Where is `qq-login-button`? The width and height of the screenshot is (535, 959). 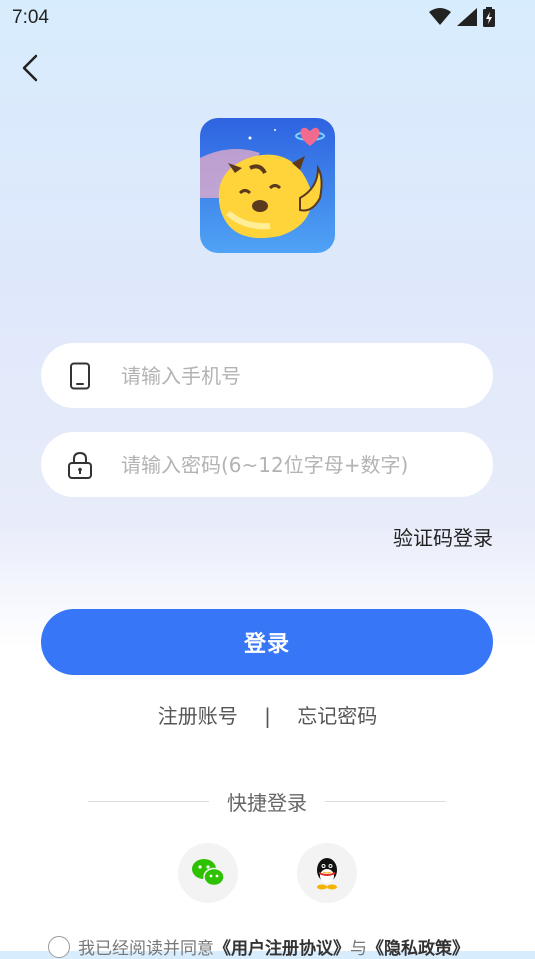
qq-login-button is located at coordinates (327, 873).